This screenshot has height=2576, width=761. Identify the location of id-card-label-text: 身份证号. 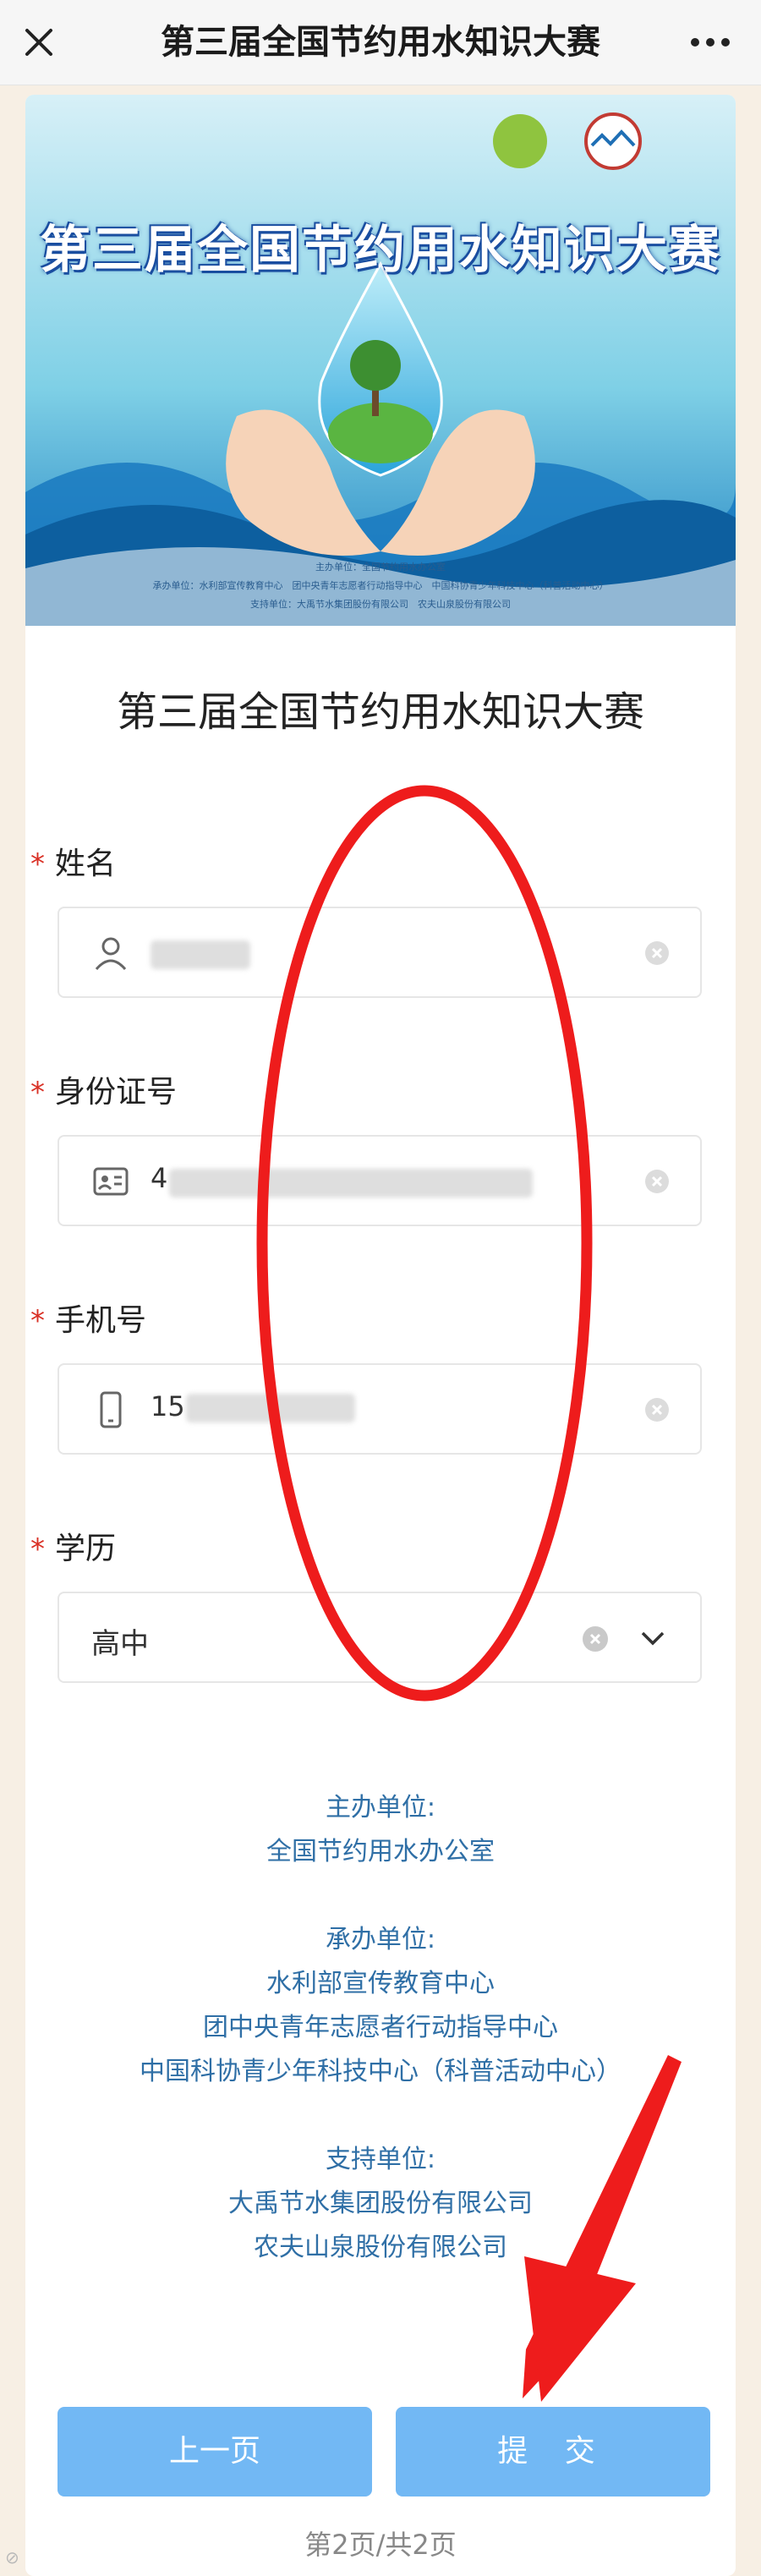
(116, 1092).